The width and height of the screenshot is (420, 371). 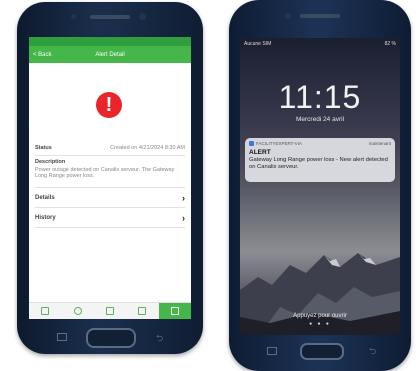 I want to click on carrier-text: Aucune SIM, so click(x=258, y=44).